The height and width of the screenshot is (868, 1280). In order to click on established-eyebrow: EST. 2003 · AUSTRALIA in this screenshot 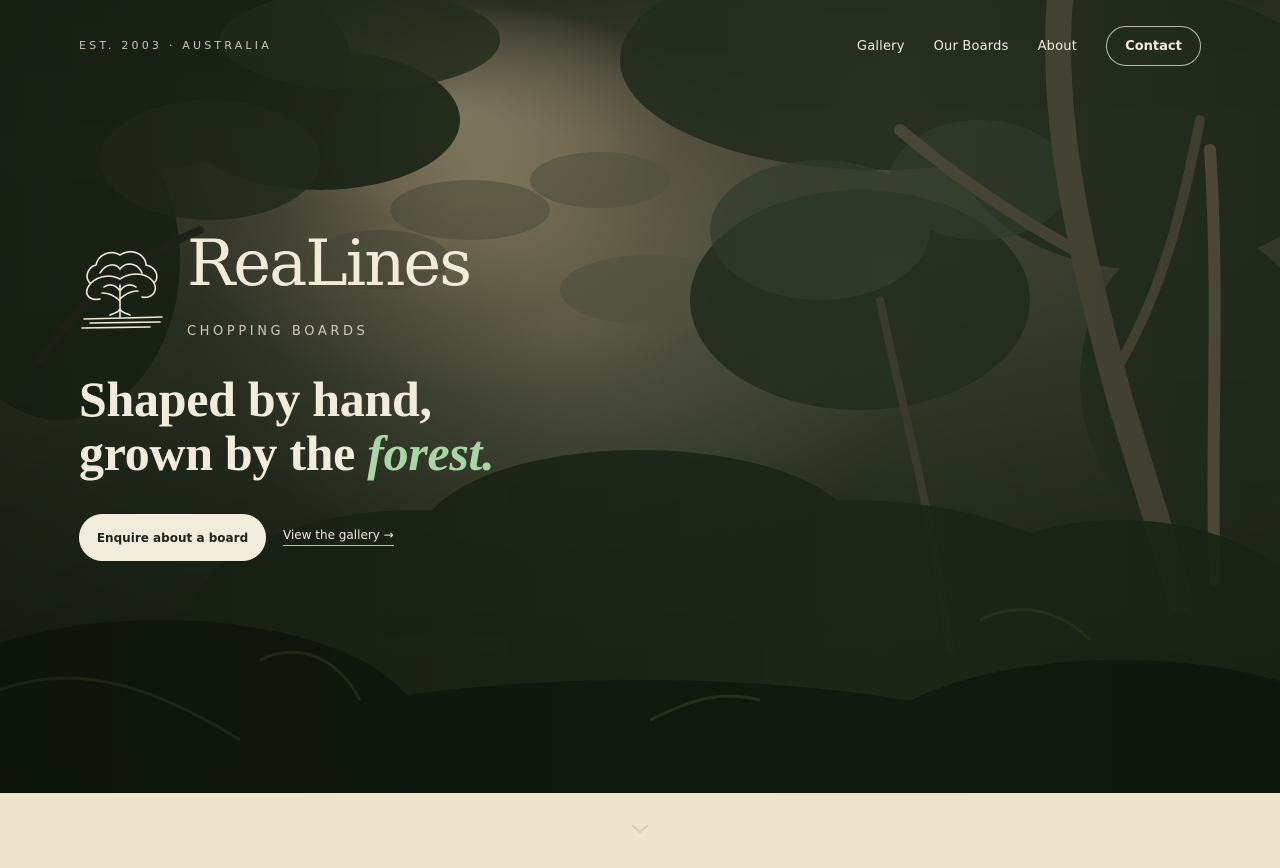, I will do `click(175, 45)`.